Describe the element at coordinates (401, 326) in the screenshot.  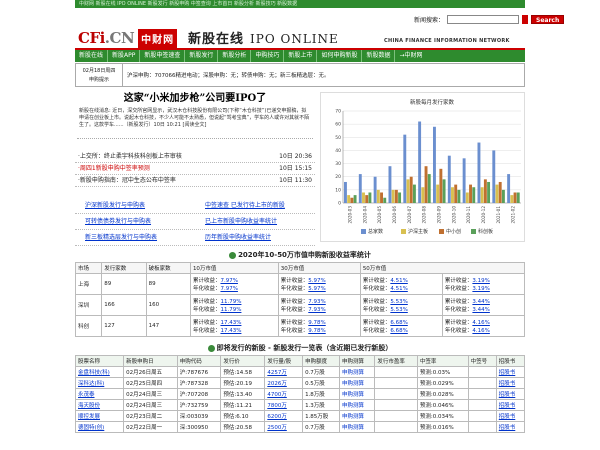
I see `rate-return-cell: 累计收益：6.68% 年化收益：6.68%` at that location.